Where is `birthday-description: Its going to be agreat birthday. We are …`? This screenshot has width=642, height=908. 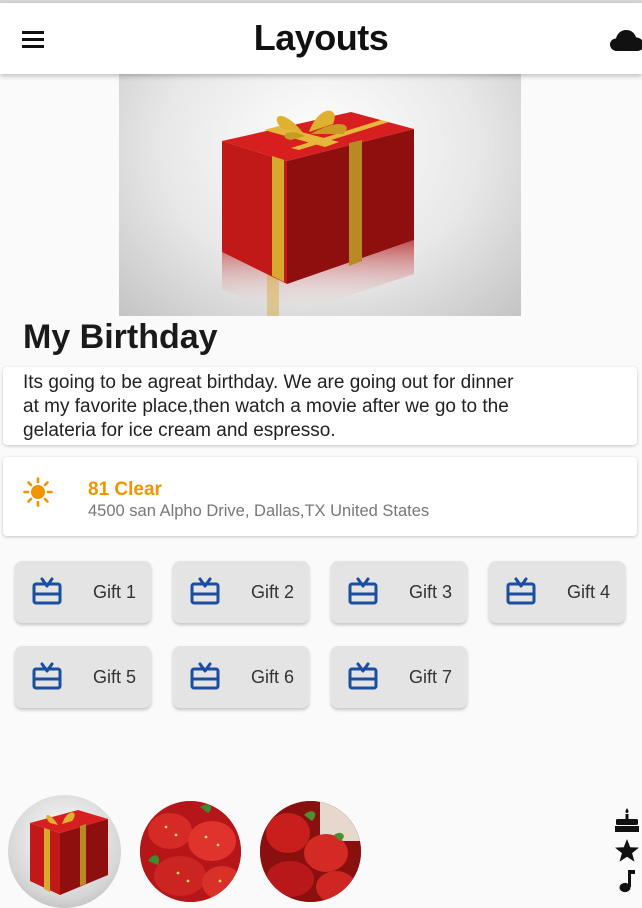
birthday-description: Its going to be agreat birthday. We are … is located at coordinates (268, 406).